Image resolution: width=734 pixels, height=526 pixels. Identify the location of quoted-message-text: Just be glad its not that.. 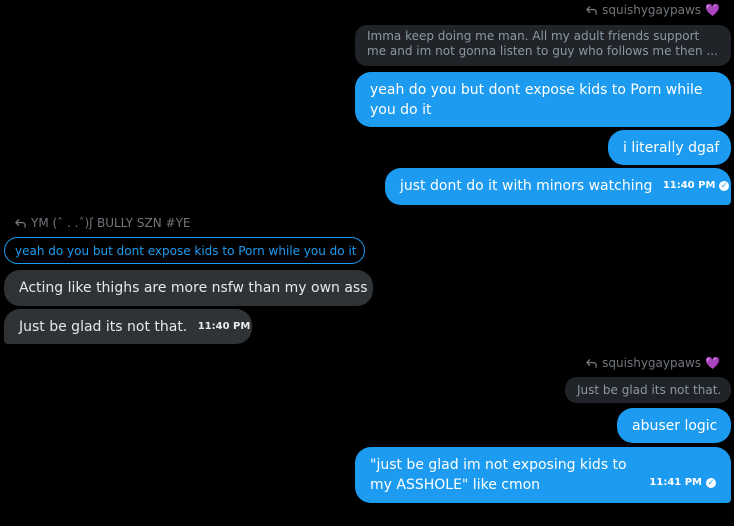
(649, 389).